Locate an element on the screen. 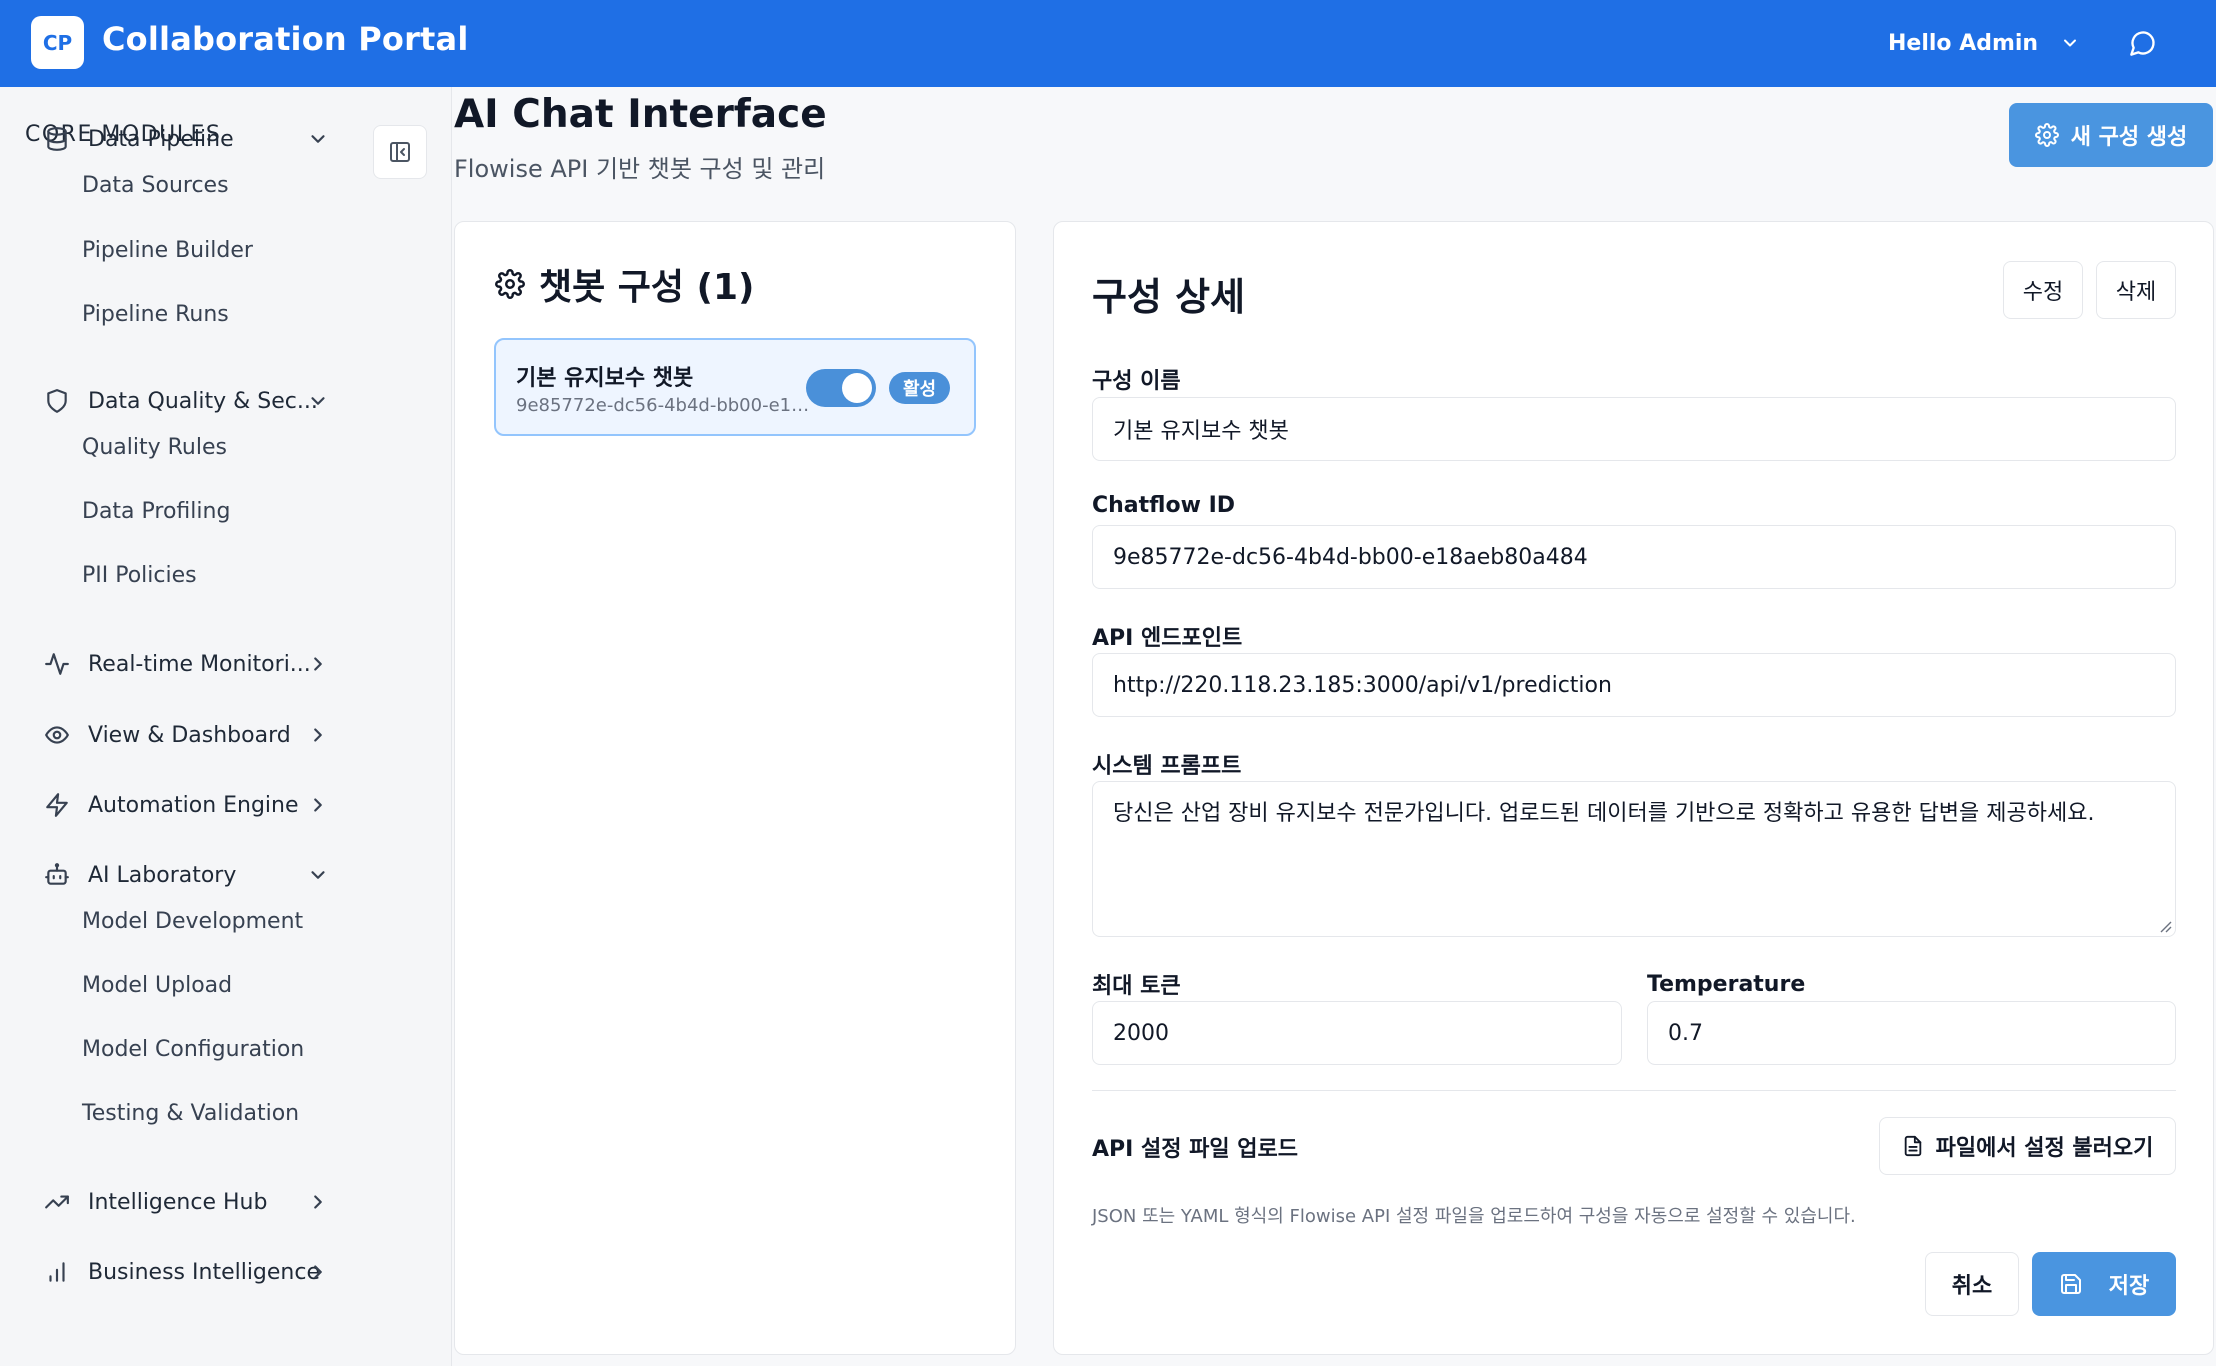  config-list-title-text: 챗봇 구성 (1) is located at coordinates (647, 287).